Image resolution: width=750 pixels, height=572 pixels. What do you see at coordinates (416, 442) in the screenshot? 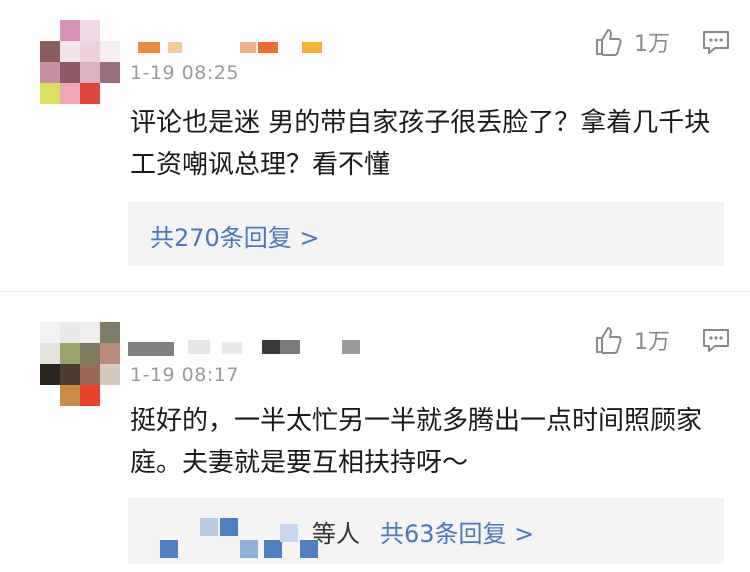
I see `comment-text: 挺好的，一半太忙另一半就多腾出一点时间照顾家庭。夫妻就是要互相扶持呀～` at bounding box center [416, 442].